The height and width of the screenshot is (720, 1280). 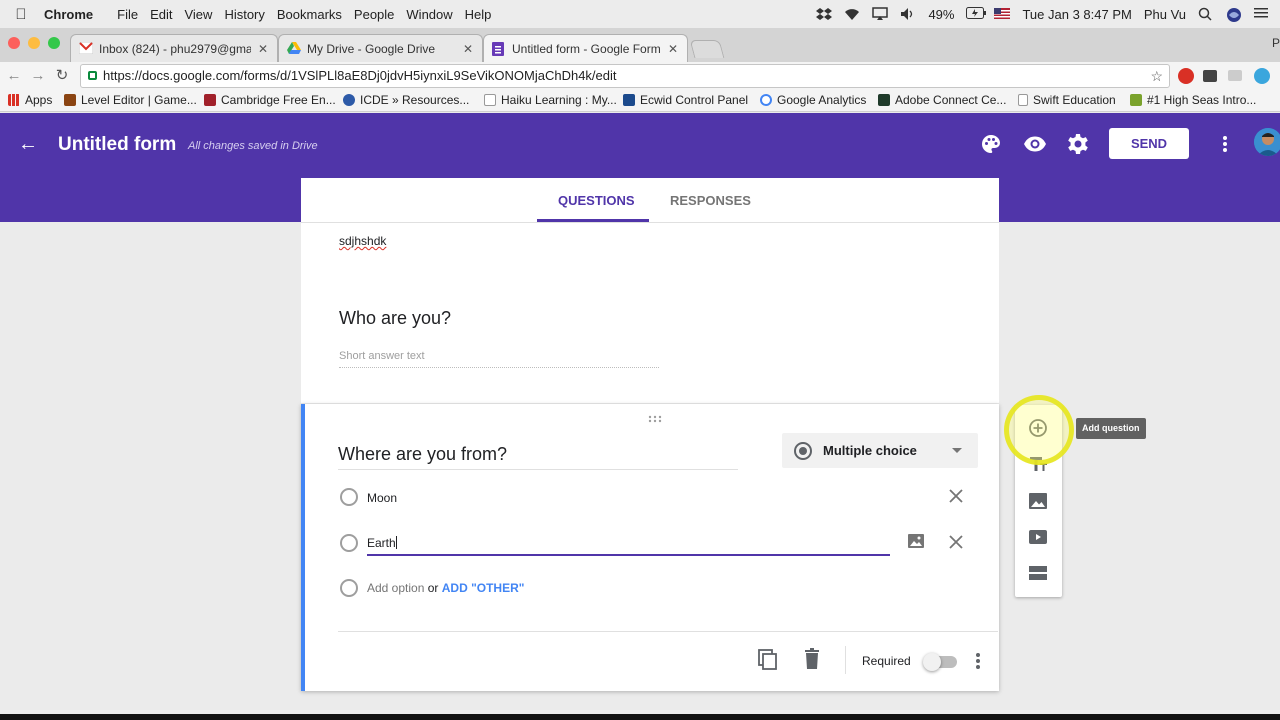 I want to click on dropbox-icon, so click(x=824, y=14).